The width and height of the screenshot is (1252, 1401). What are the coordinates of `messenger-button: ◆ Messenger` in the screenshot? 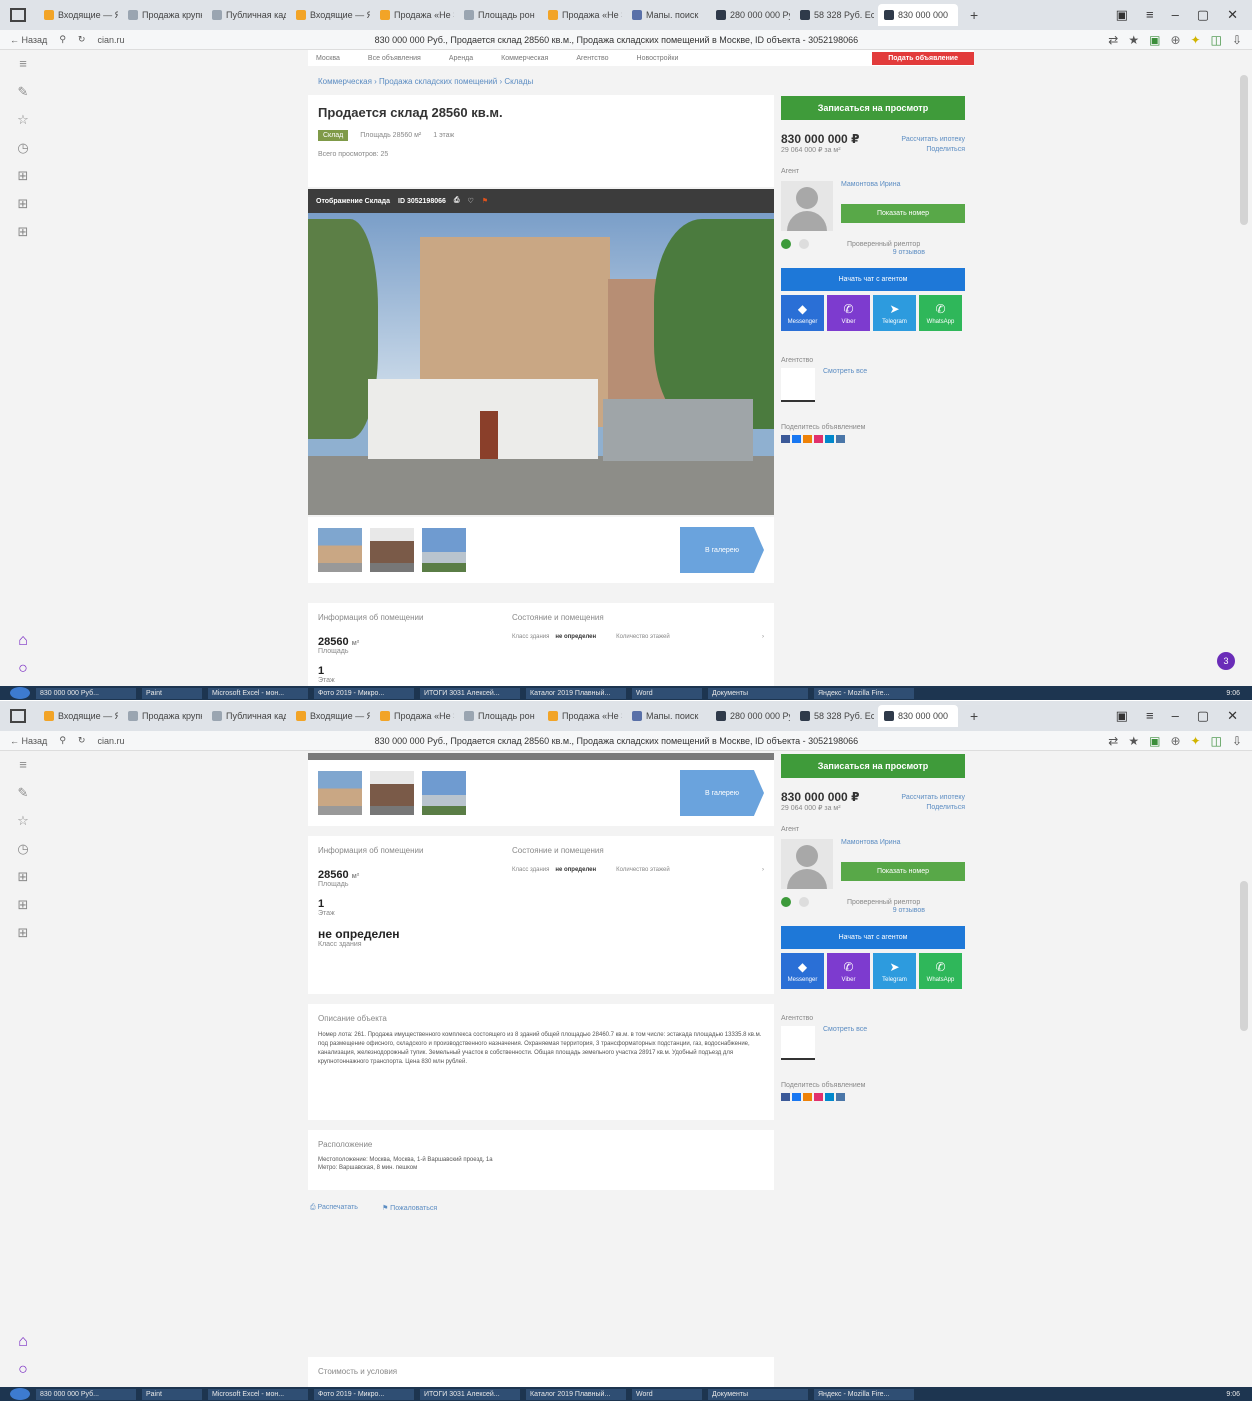 It's located at (802, 971).